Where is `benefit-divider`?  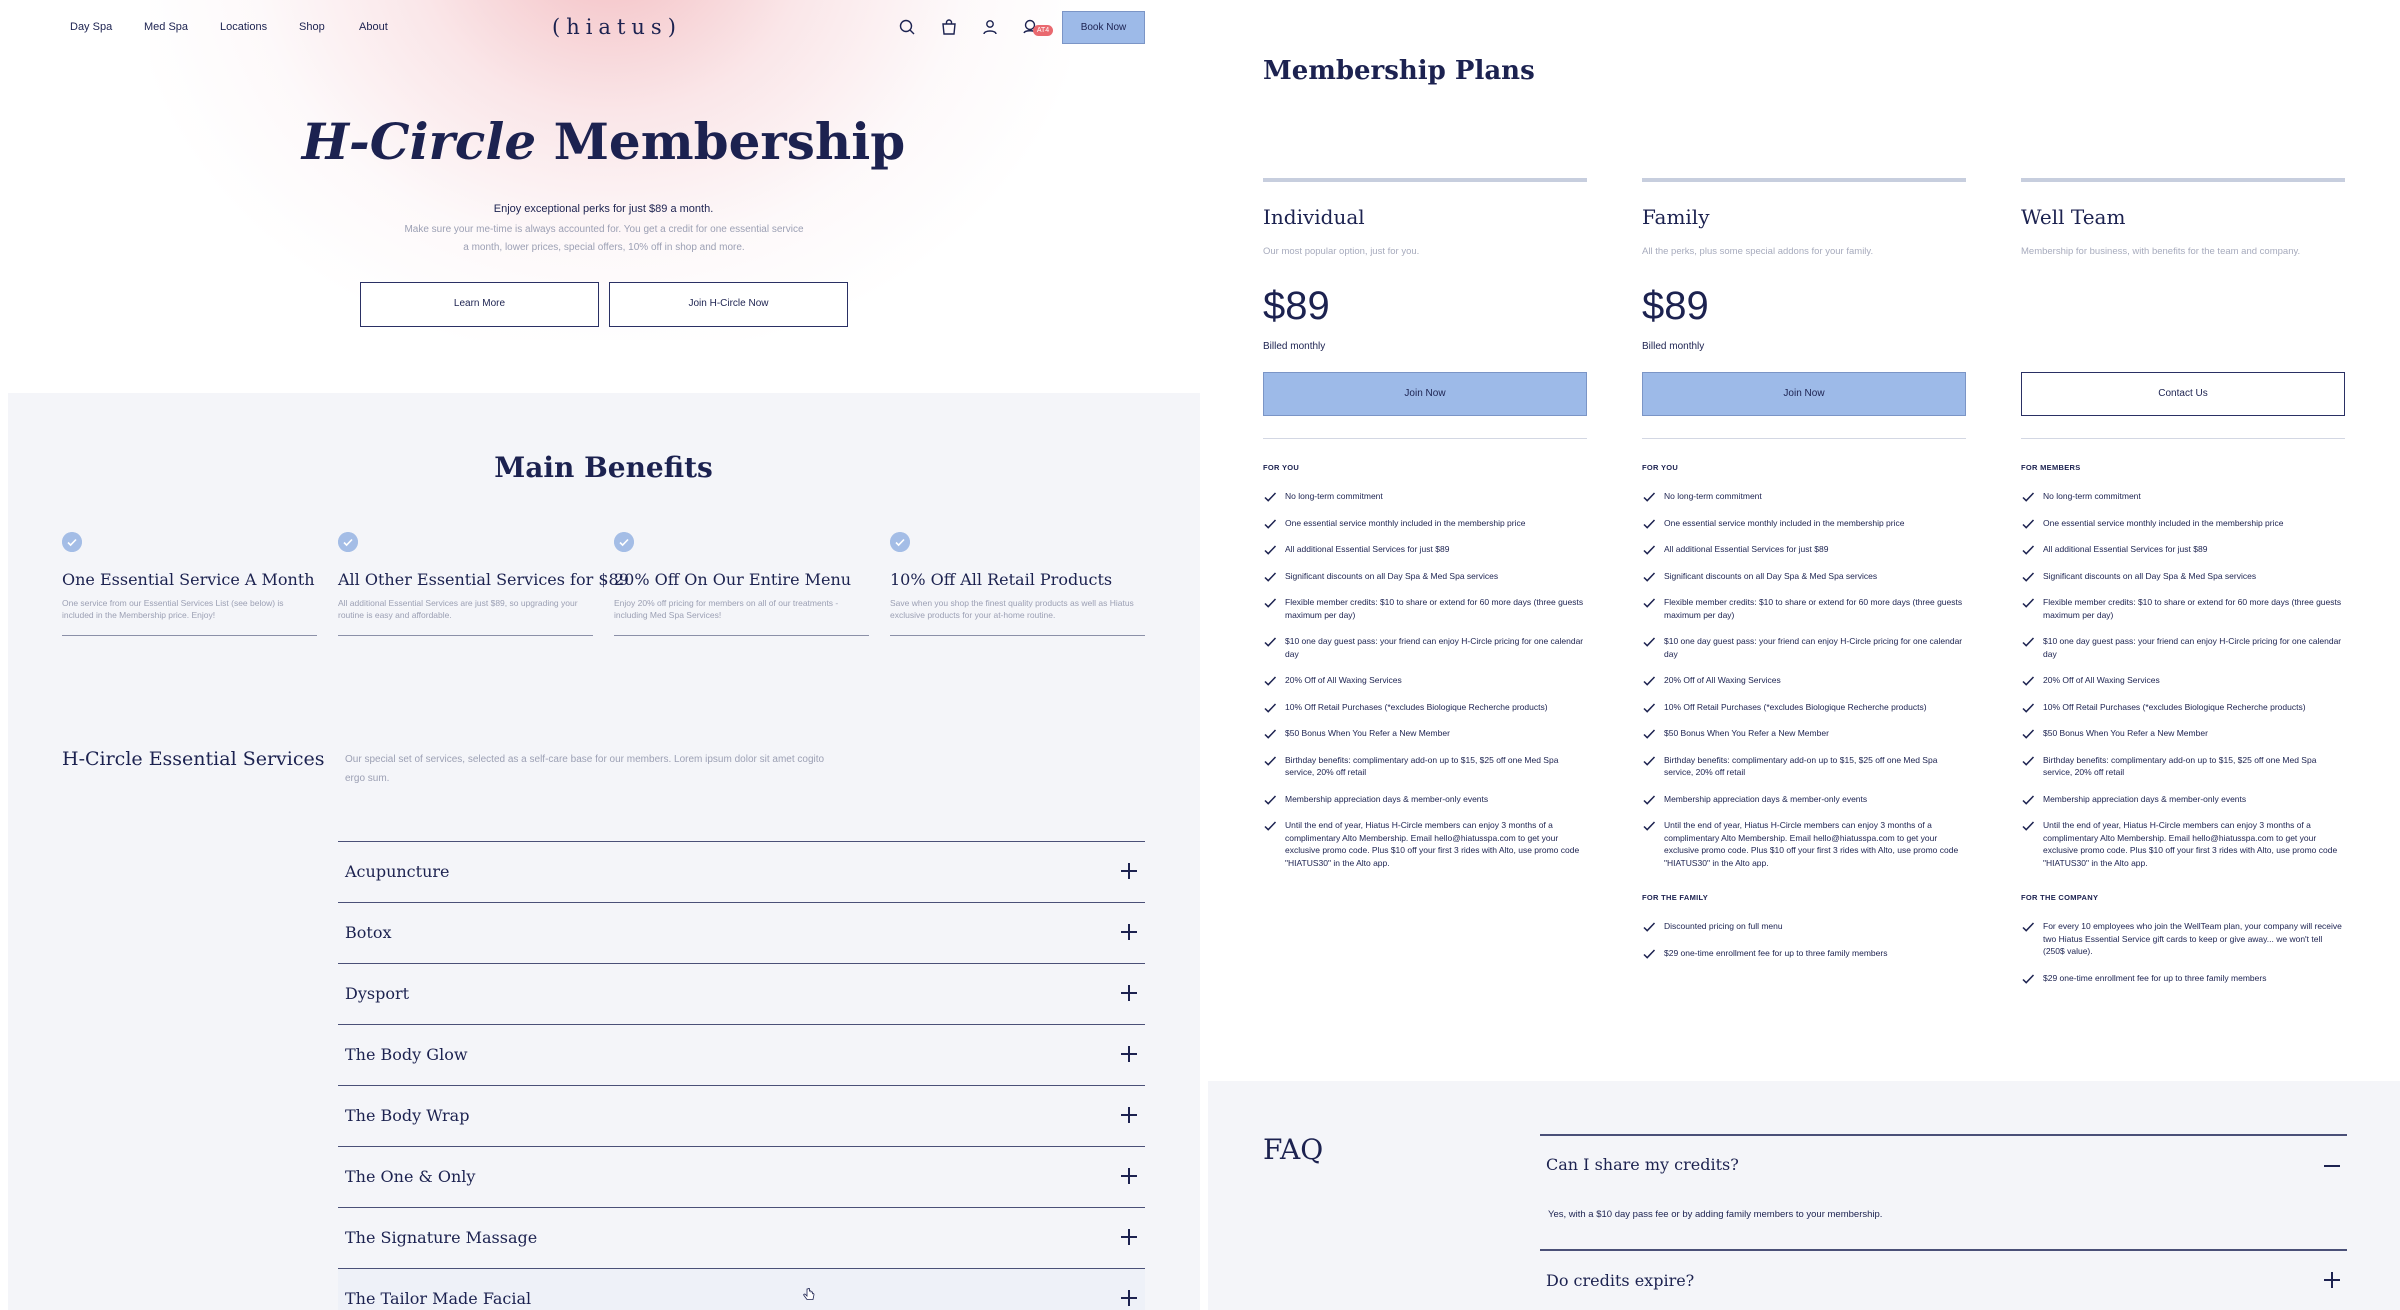
benefit-divider is located at coordinates (741, 635).